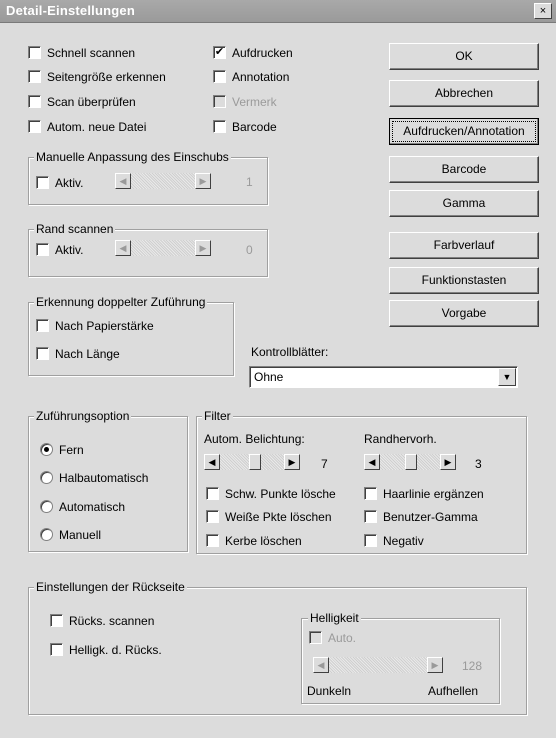  What do you see at coordinates (91, 101) in the screenshot?
I see `checkbox-label: Scan überprüfen` at bounding box center [91, 101].